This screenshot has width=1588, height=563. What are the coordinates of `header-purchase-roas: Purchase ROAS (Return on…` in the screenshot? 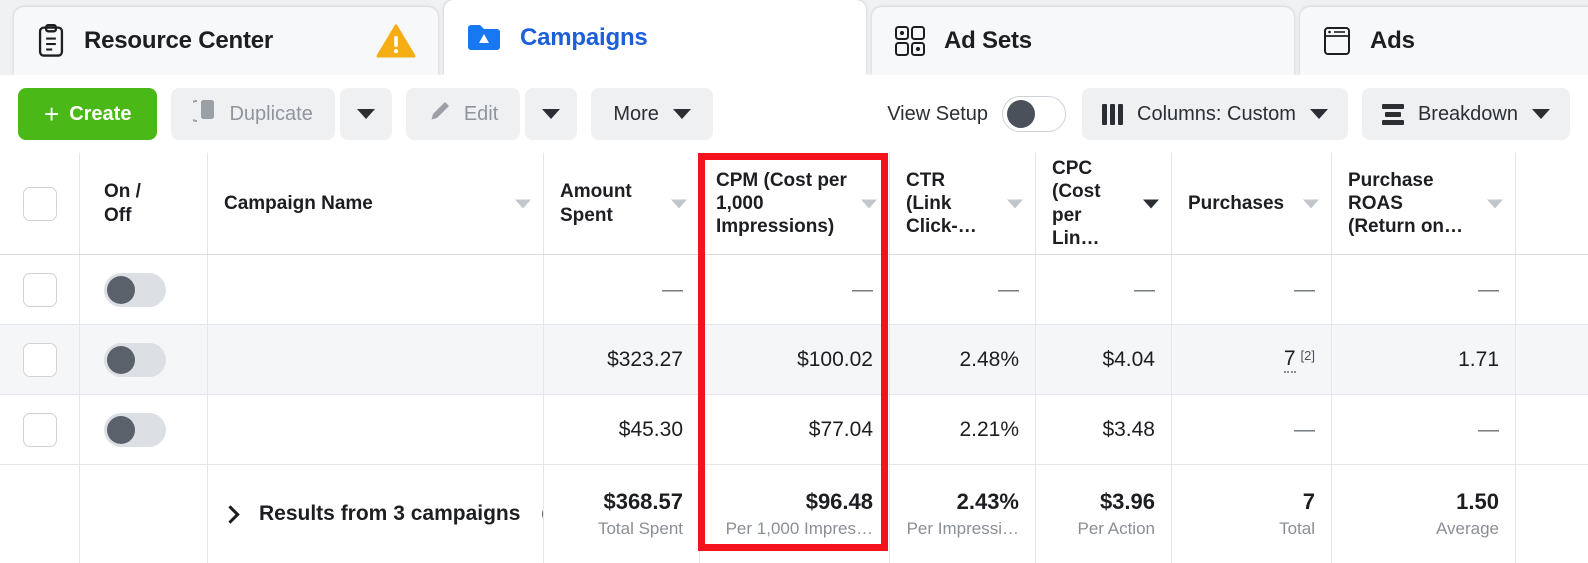 It's located at (1424, 203).